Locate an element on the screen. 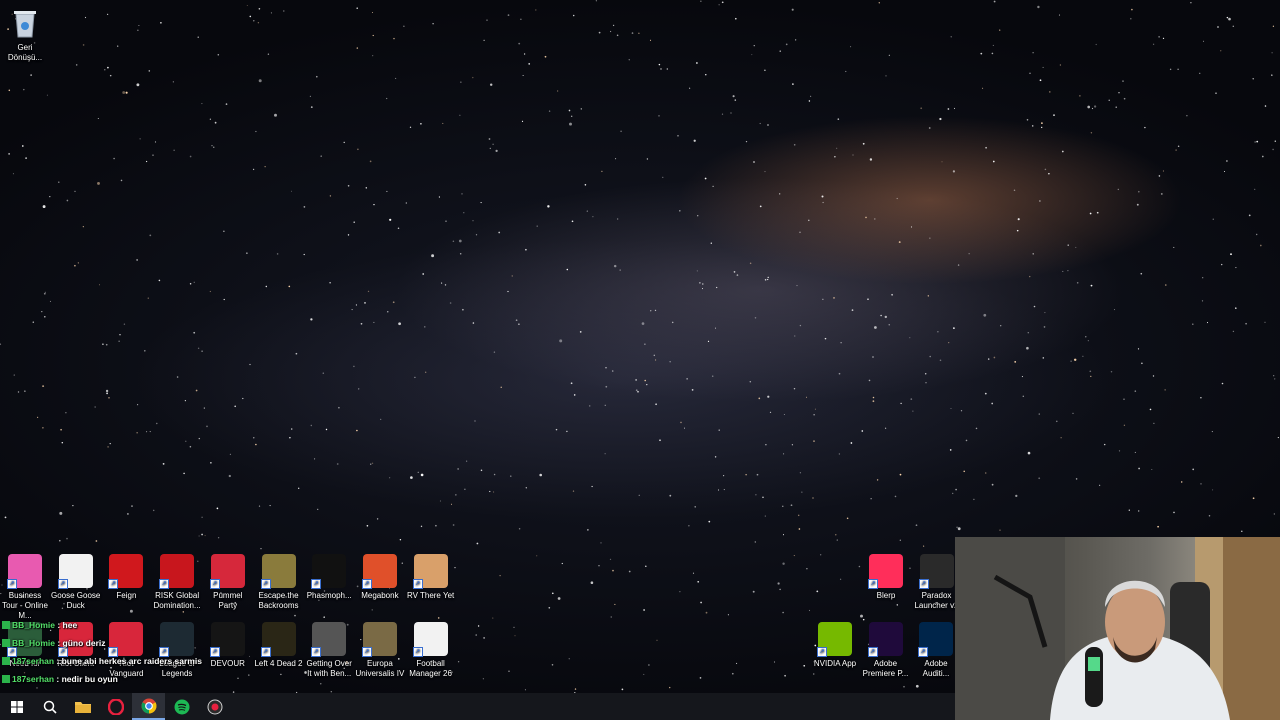  megabonk-icon: ↗ is located at coordinates (379, 571).